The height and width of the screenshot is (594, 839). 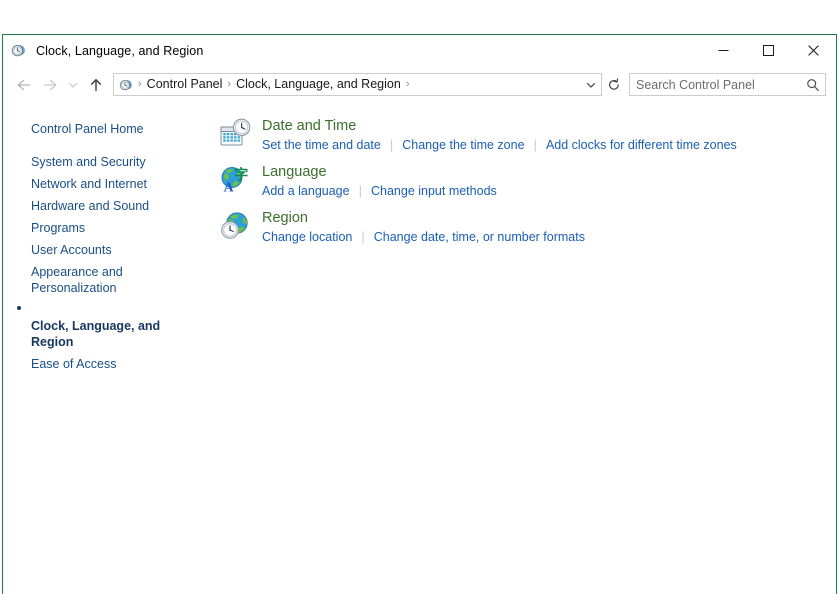 I want to click on search-box, so click(x=727, y=84).